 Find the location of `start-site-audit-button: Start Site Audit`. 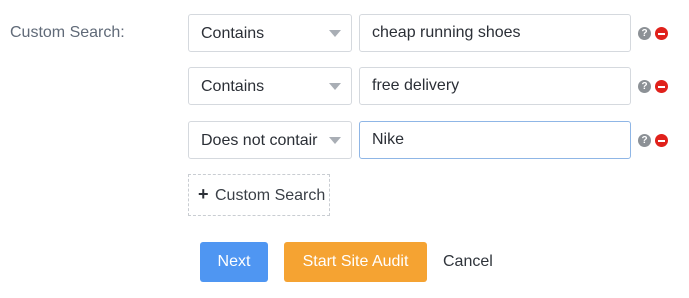

start-site-audit-button: Start Site Audit is located at coordinates (355, 262).